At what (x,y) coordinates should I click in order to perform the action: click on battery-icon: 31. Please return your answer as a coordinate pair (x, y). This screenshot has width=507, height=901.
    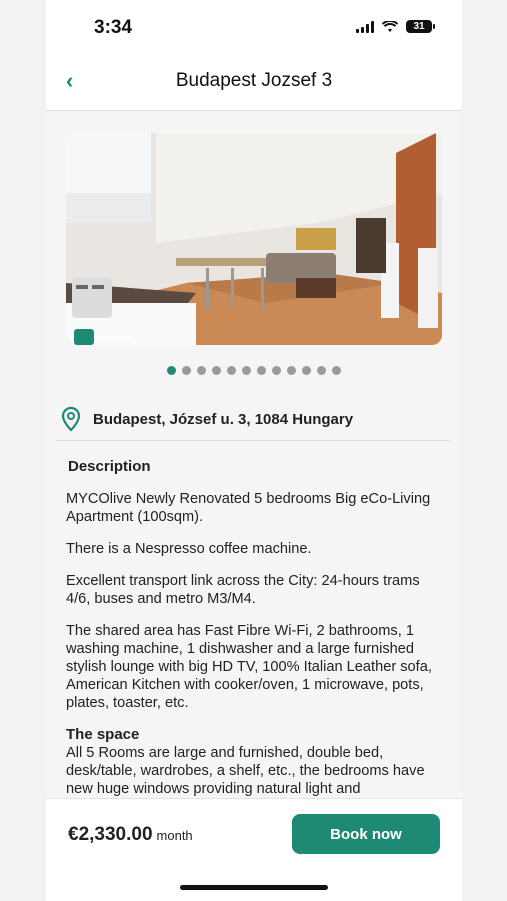
    Looking at the image, I should click on (420, 26).